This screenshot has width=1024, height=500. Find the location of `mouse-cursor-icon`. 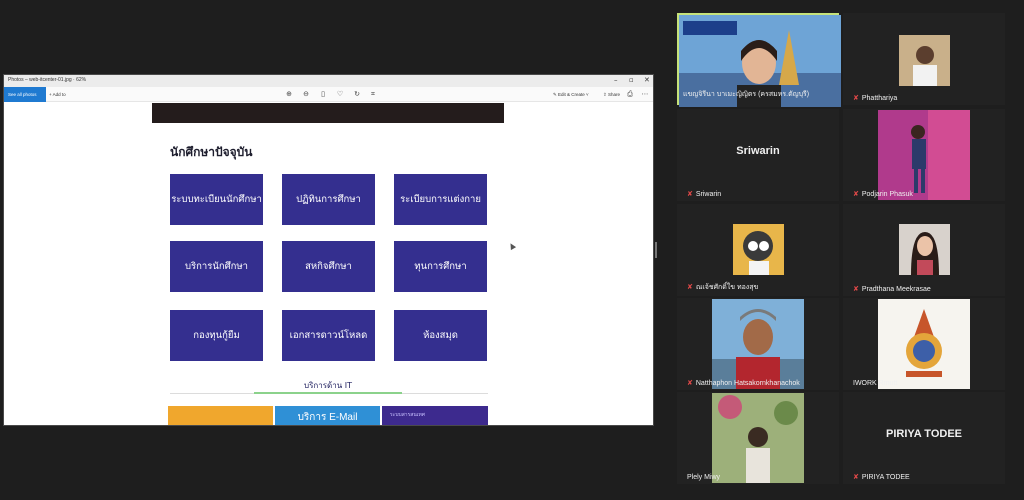

mouse-cursor-icon is located at coordinates (512, 246).